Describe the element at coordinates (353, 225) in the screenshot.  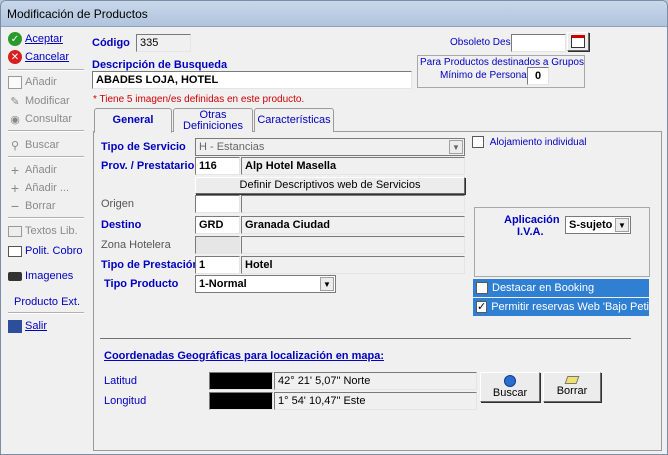
I see `destino-name-field: Granada Ciudad` at that location.